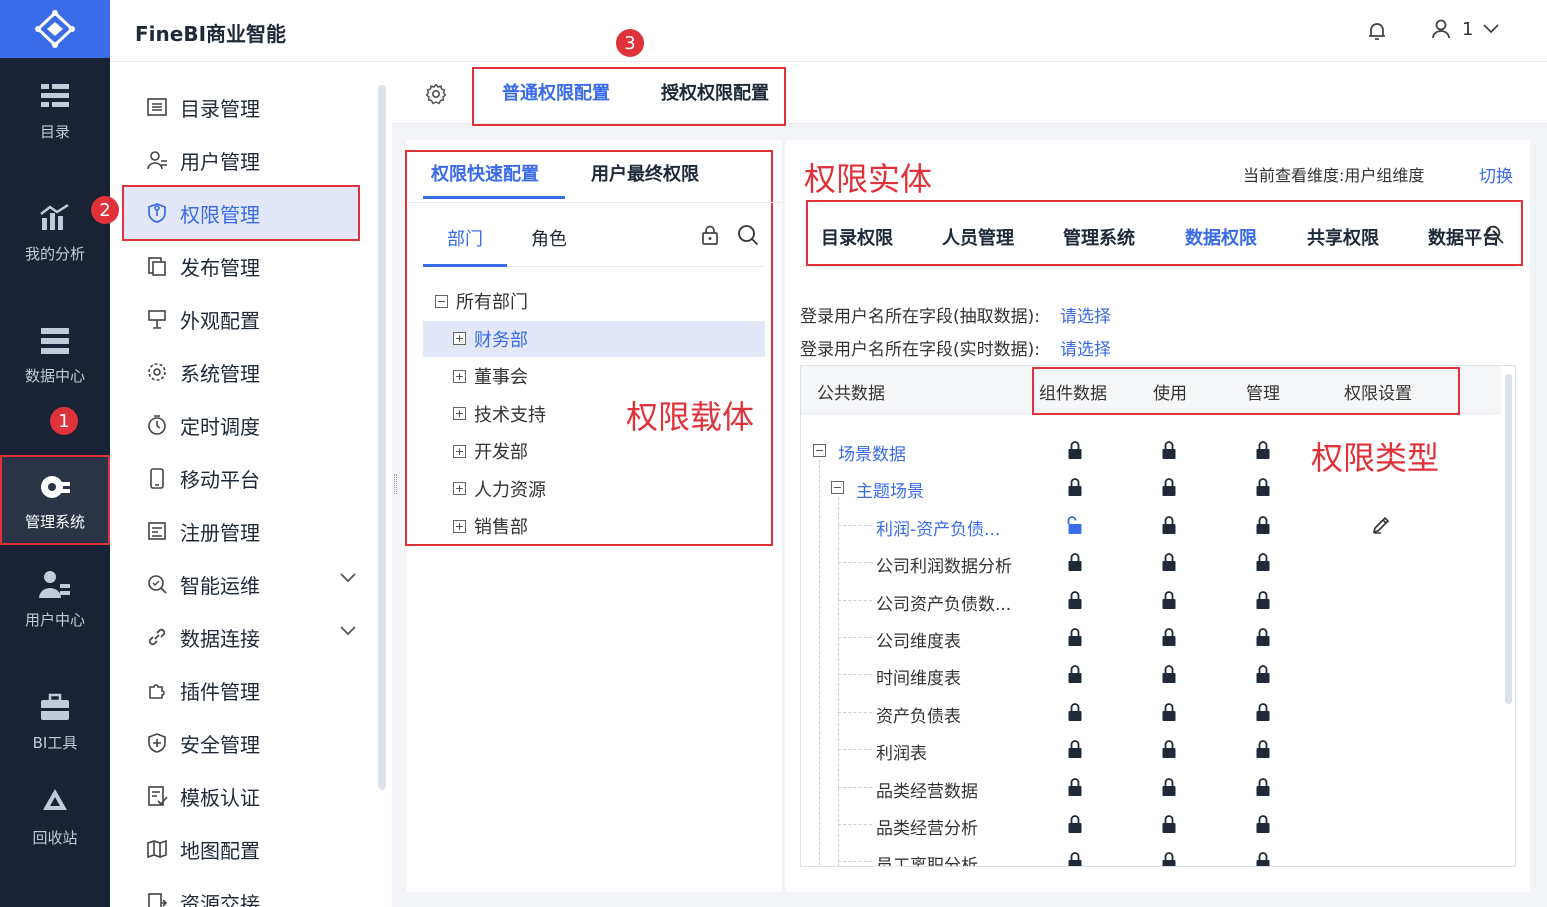 This screenshot has width=1547, height=907. What do you see at coordinates (241, 266) in the screenshot?
I see `sidebar-item-publish: 发布管理` at bounding box center [241, 266].